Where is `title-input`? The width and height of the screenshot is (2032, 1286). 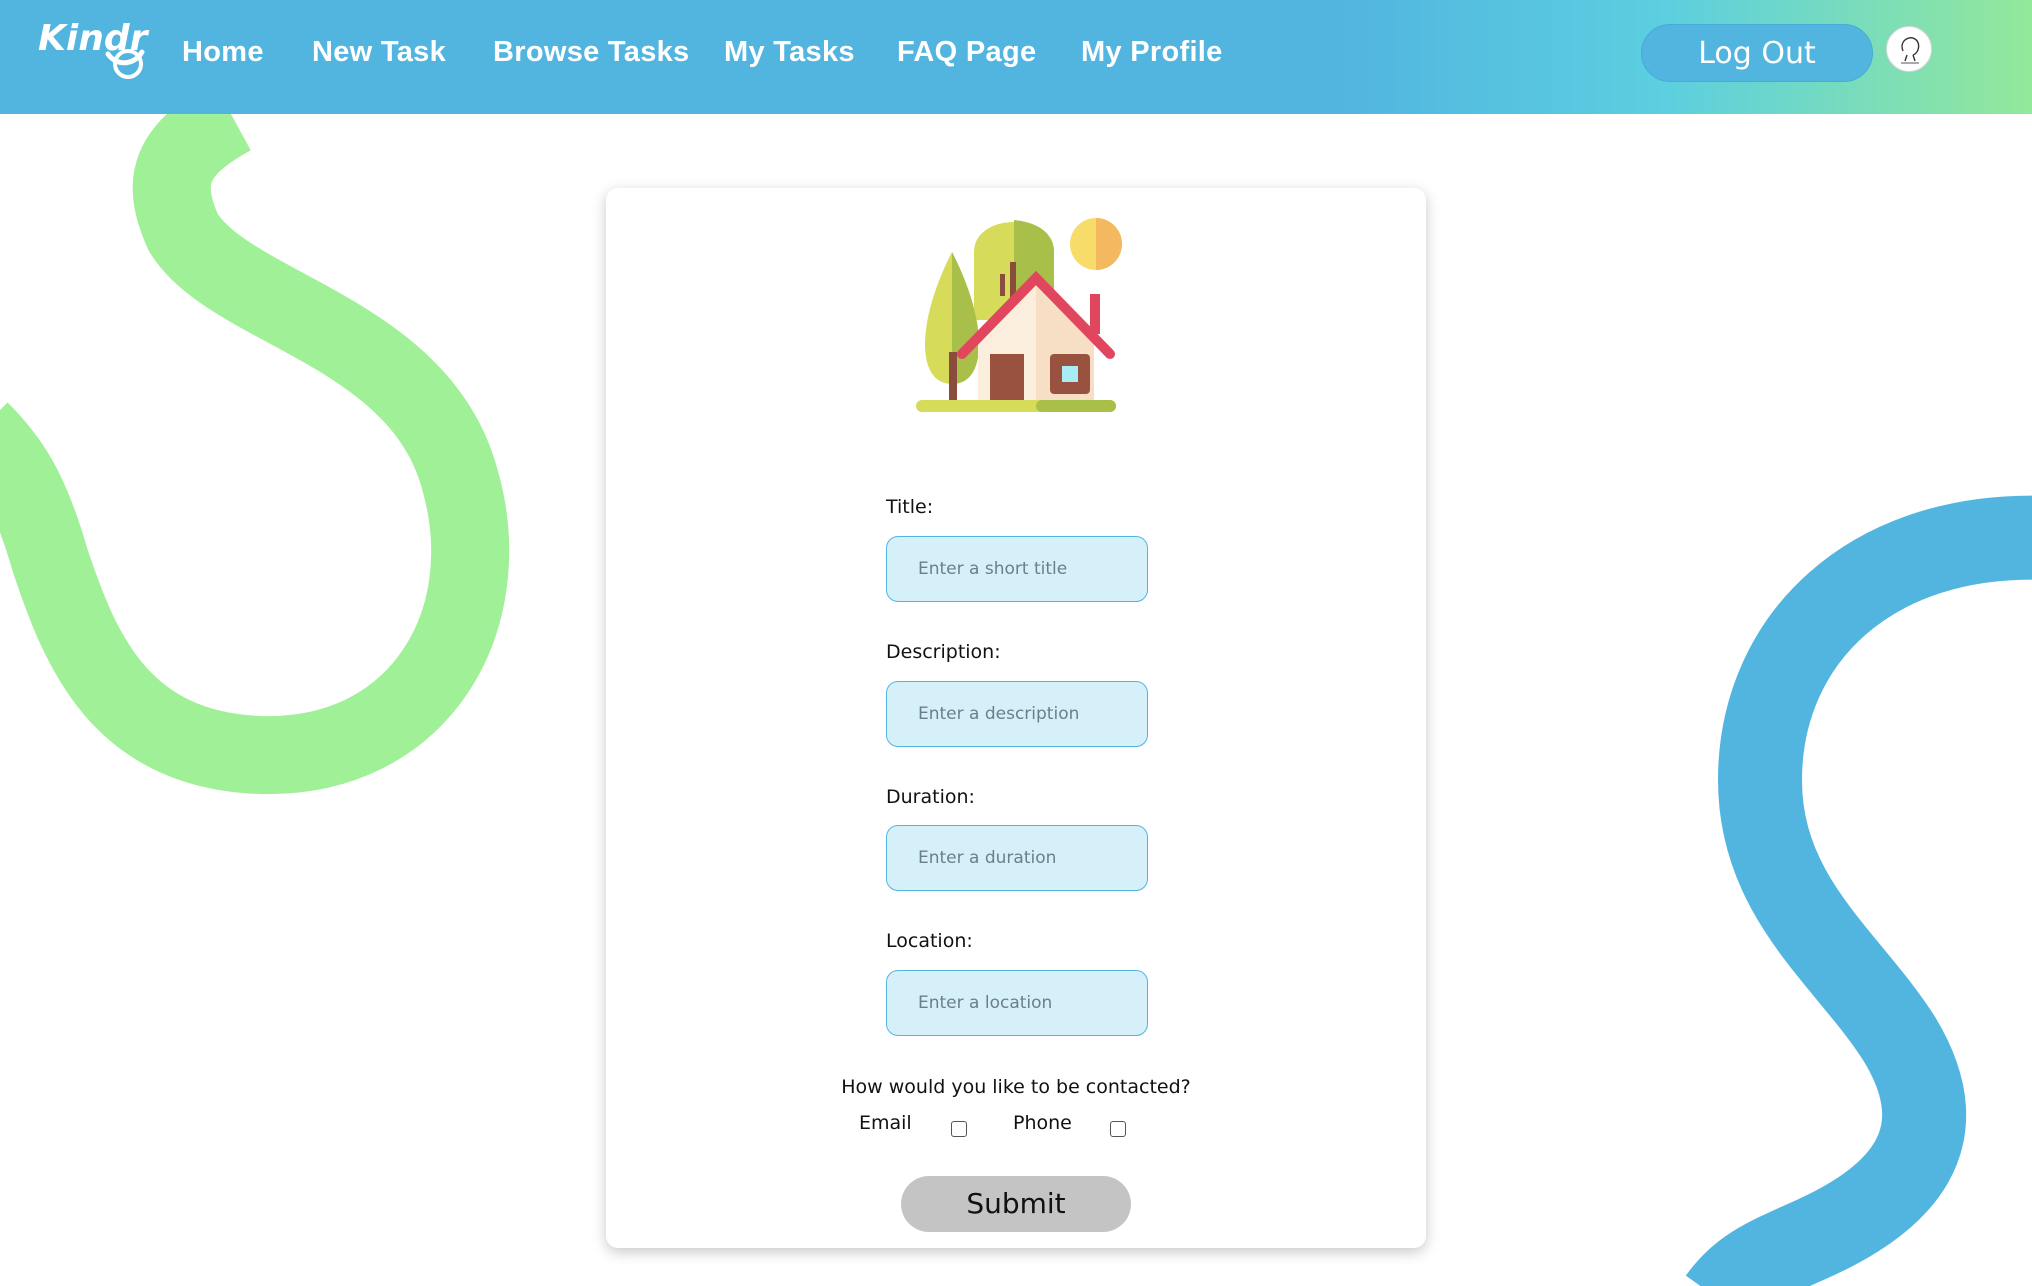
title-input is located at coordinates (1017, 569).